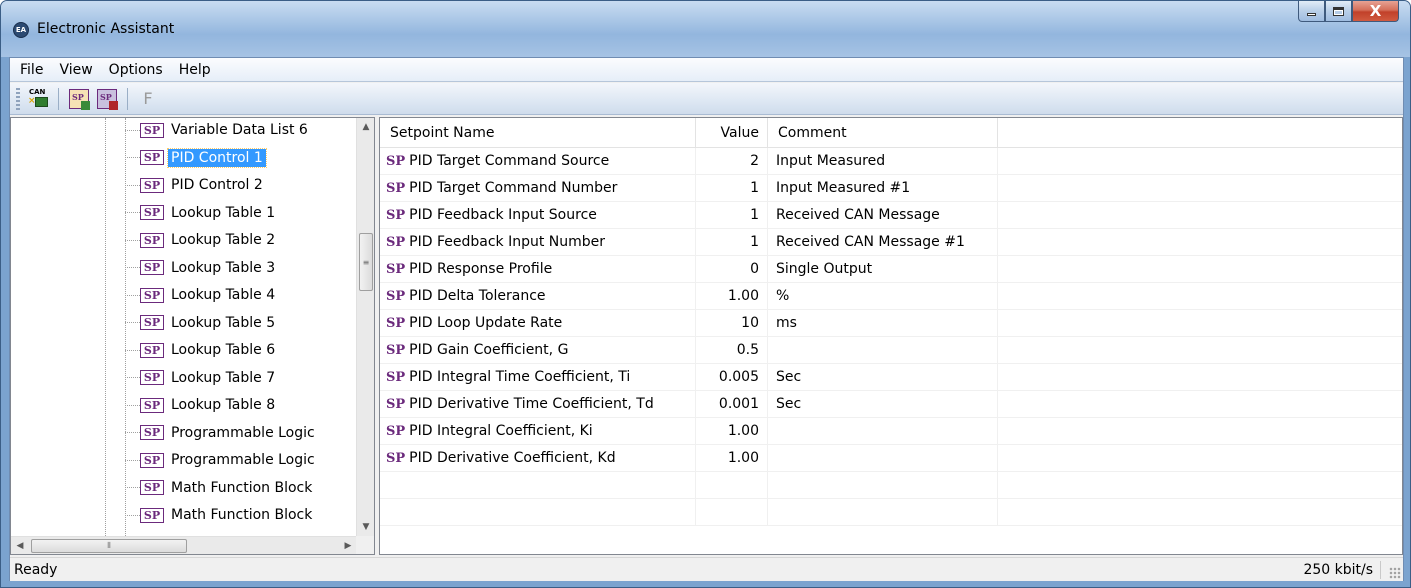 This screenshot has width=1411, height=588. I want to click on tree-horizontal-scrollbar: ◀ ⦀ ▶, so click(184, 545).